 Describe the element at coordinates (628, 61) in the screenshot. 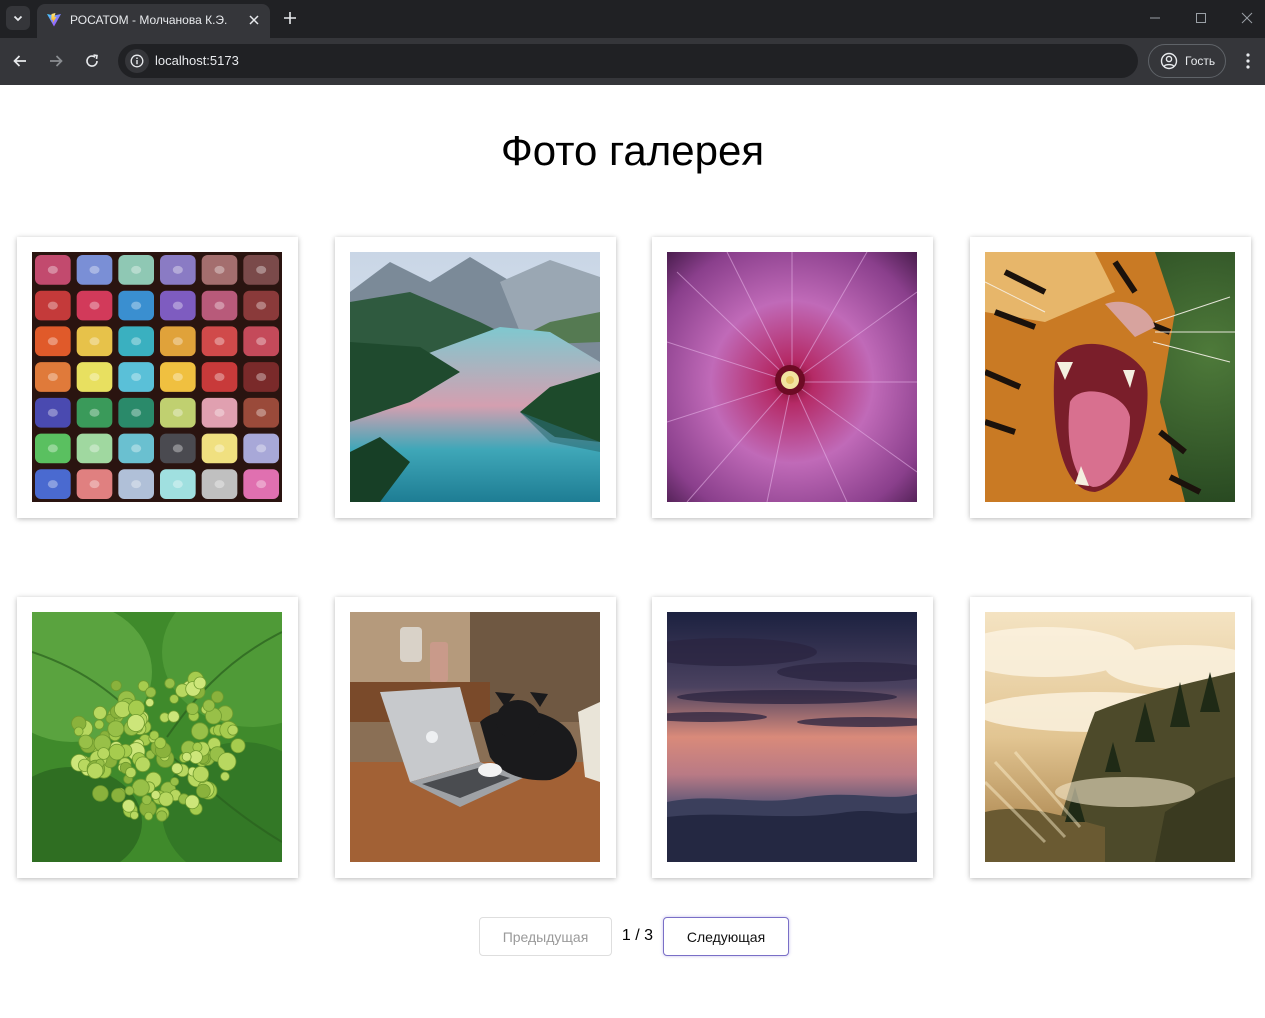

I see `address-bar: localhost:5173` at that location.